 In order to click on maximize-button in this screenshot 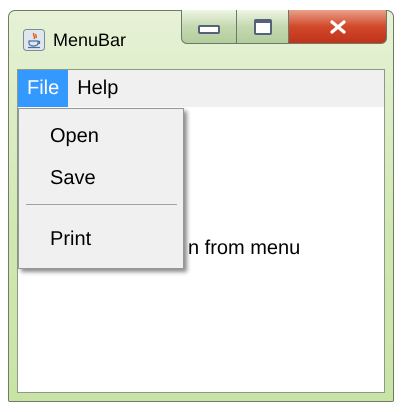, I will do `click(263, 27)`.